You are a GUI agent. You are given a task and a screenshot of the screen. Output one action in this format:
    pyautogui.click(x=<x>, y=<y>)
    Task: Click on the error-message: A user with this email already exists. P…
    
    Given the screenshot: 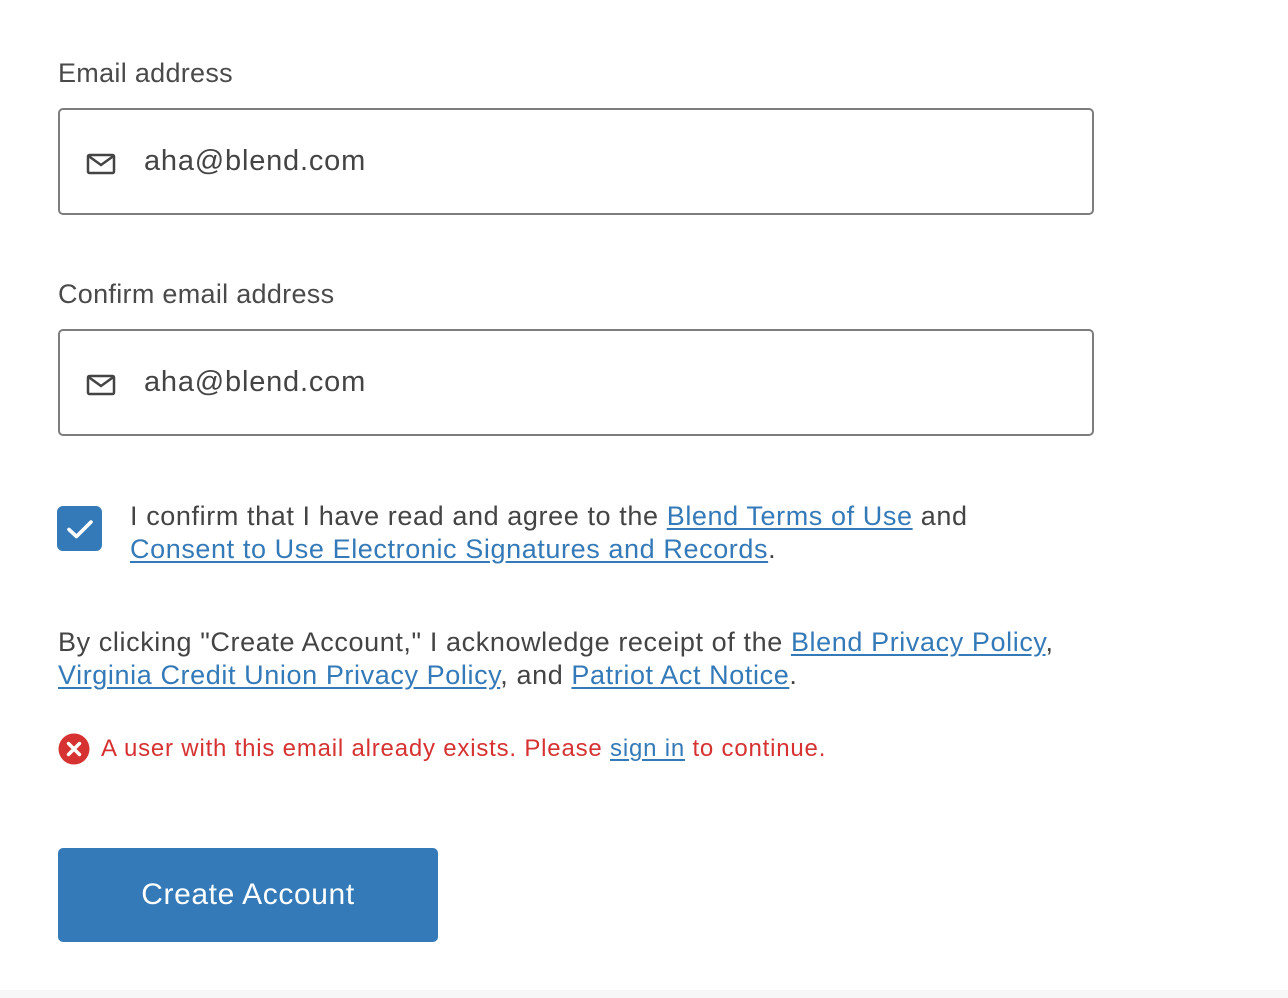 What is the action you would take?
    pyautogui.click(x=442, y=749)
    